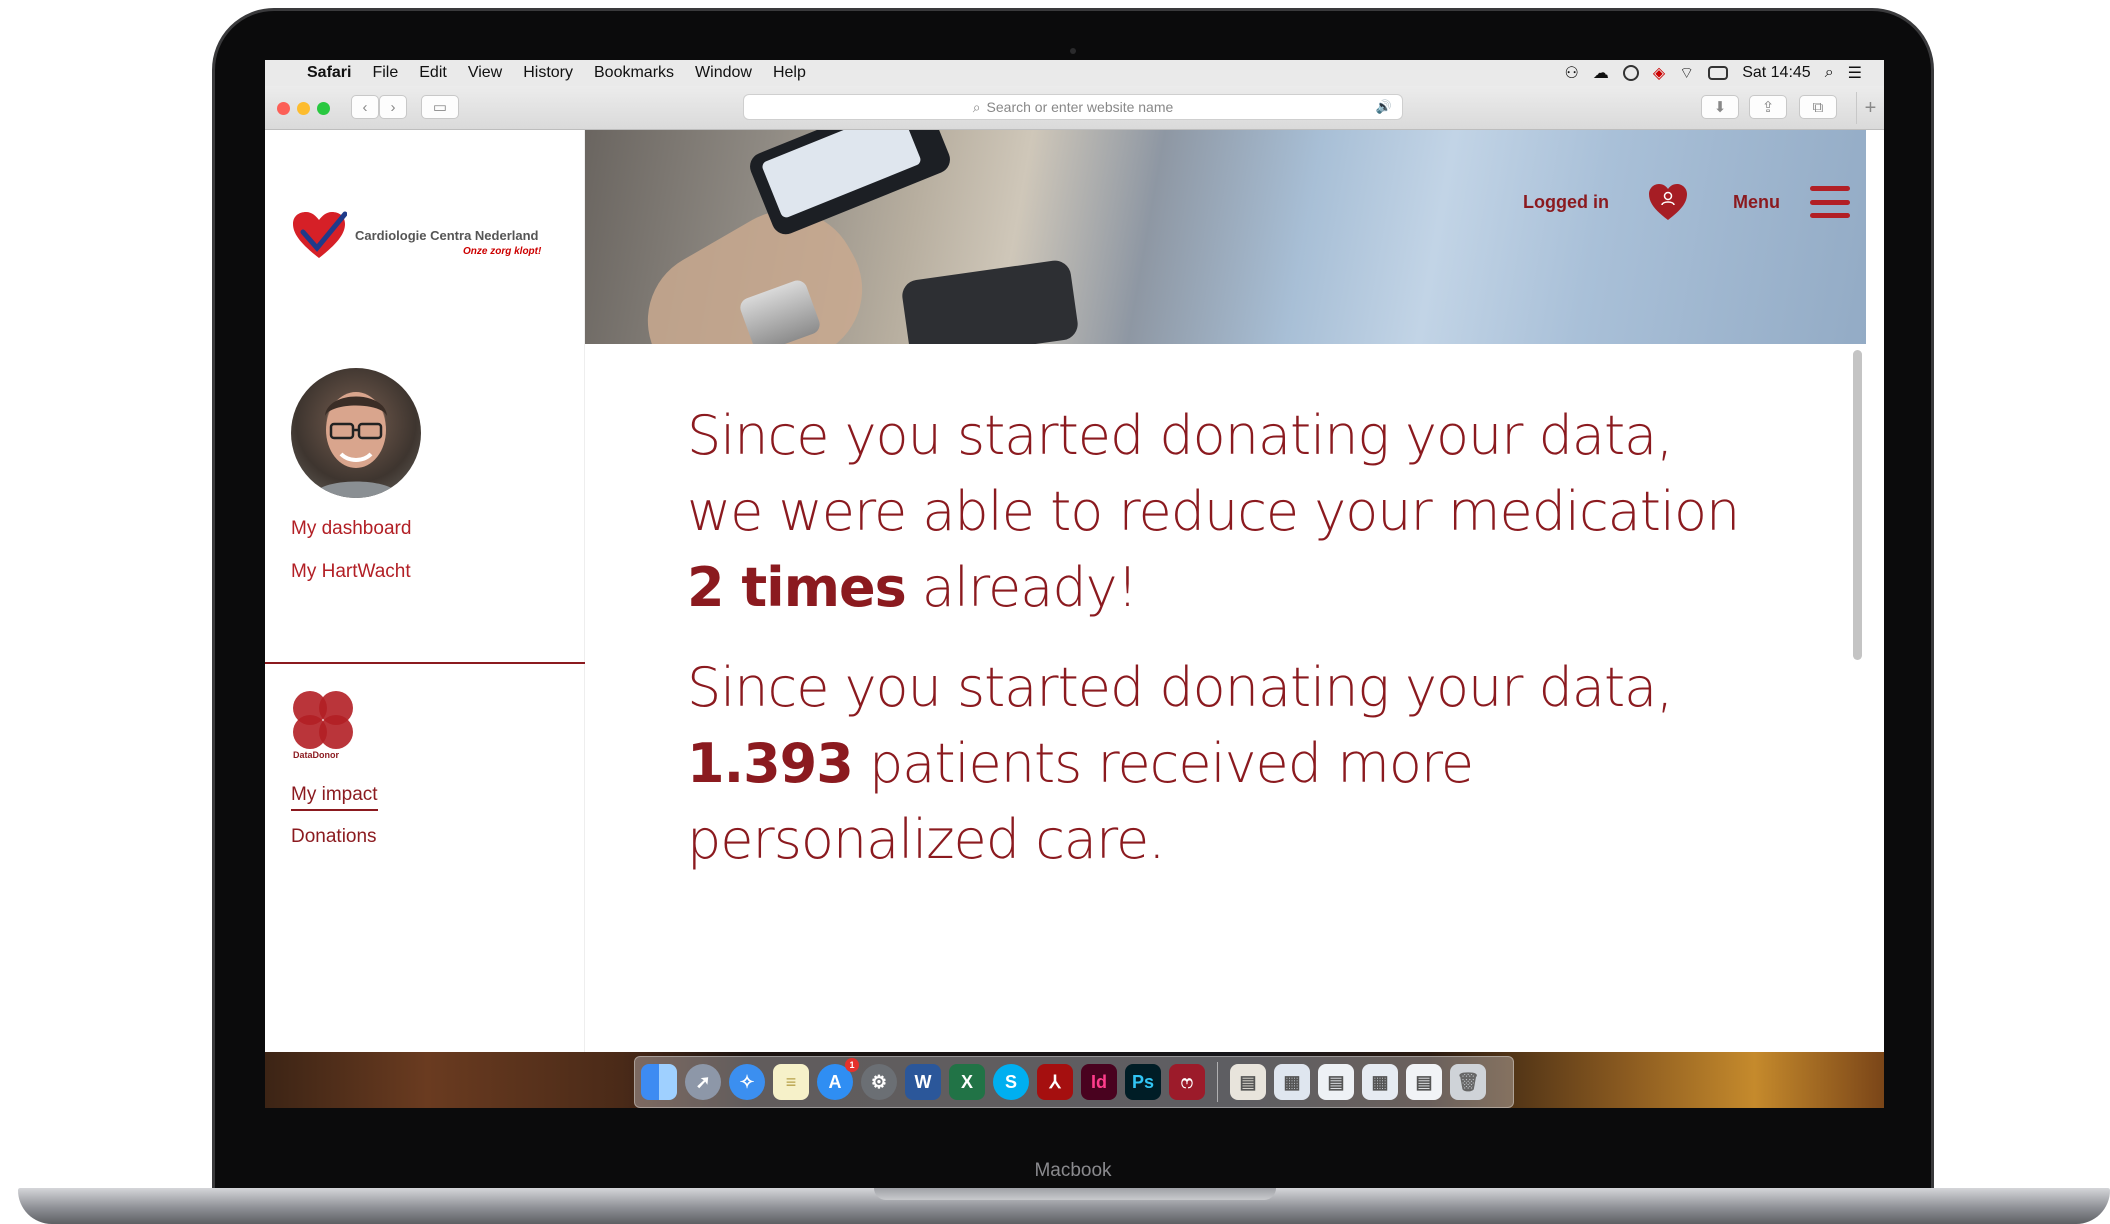 The width and height of the screenshot is (2110, 1224). I want to click on header-links: Logged in Menu, so click(1694, 202).